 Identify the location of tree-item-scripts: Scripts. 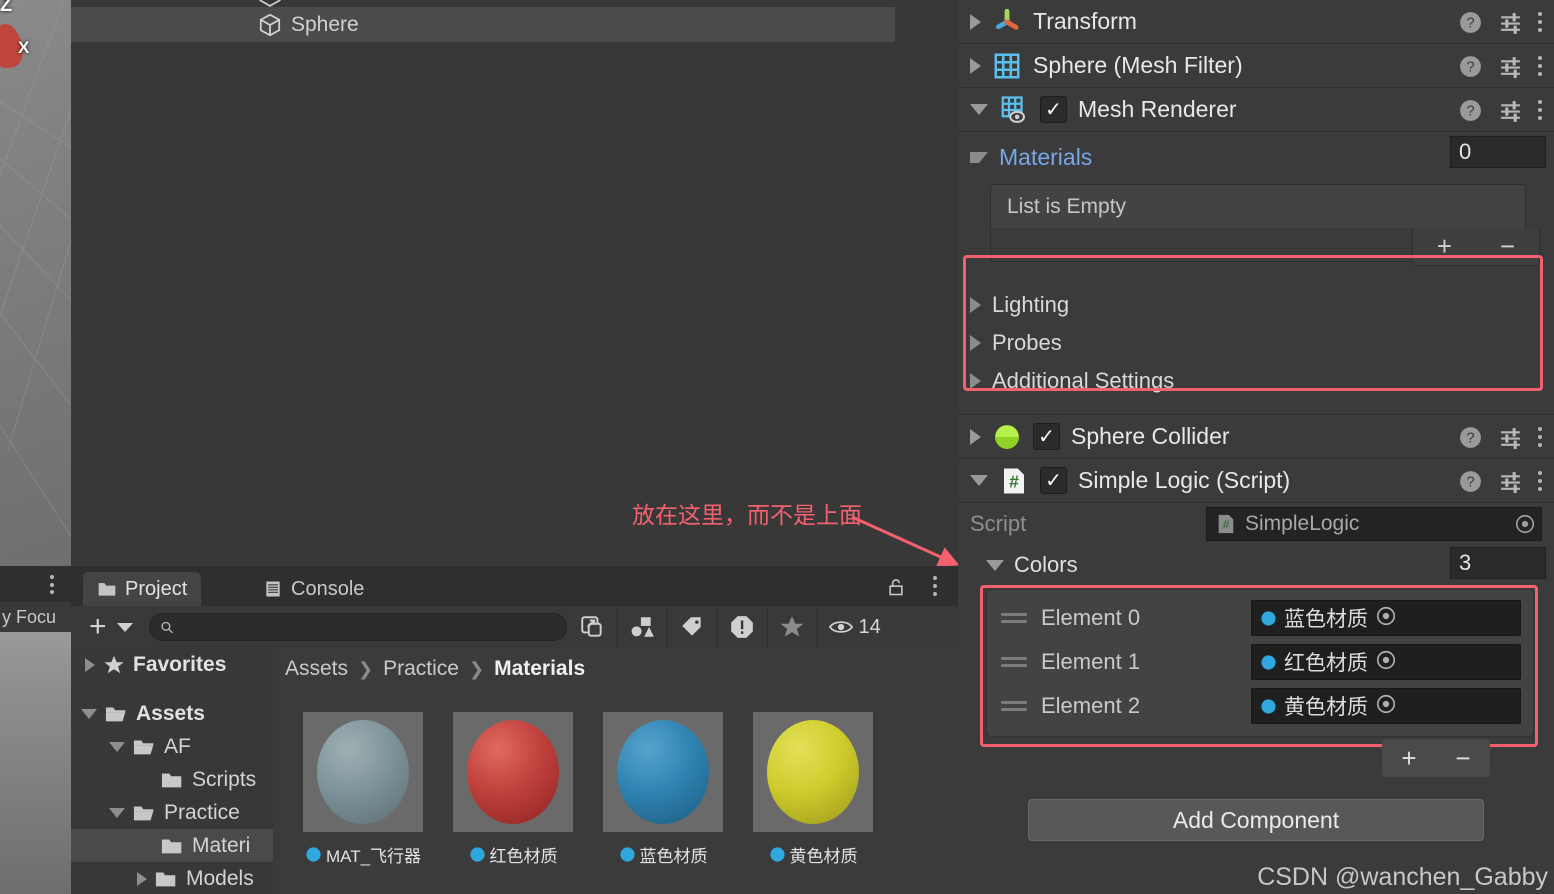
(172, 779).